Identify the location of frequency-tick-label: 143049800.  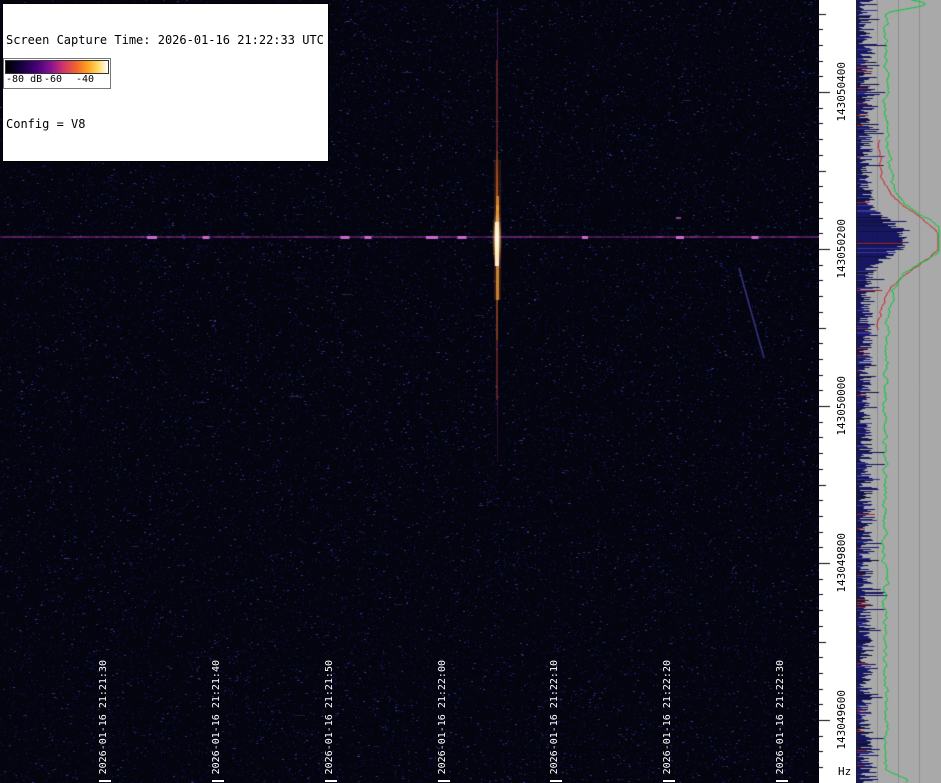
(841, 563).